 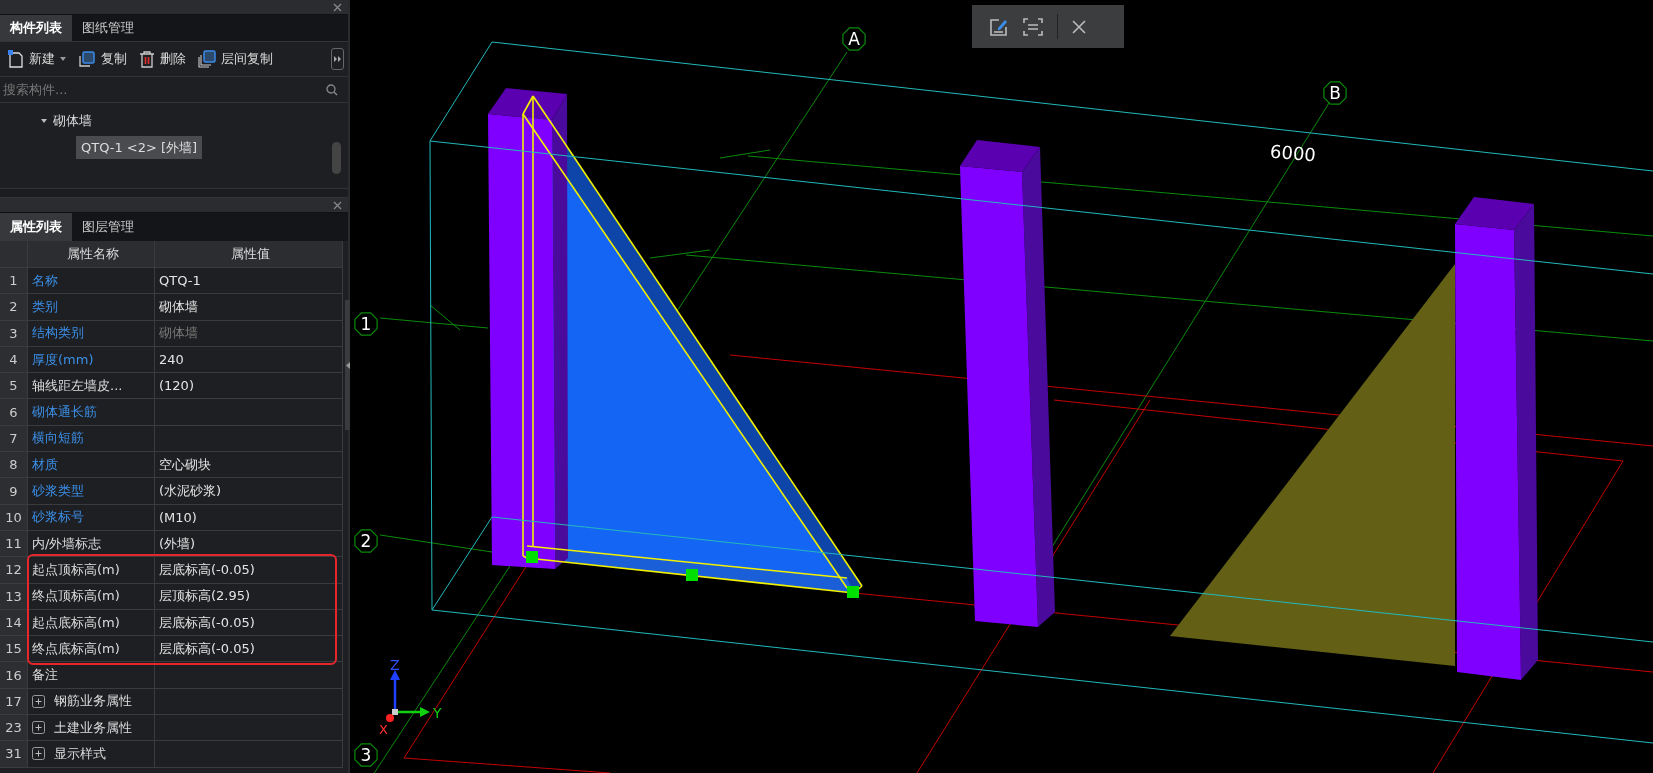 What do you see at coordinates (366, 324) in the screenshot?
I see `axis-bubble: 1` at bounding box center [366, 324].